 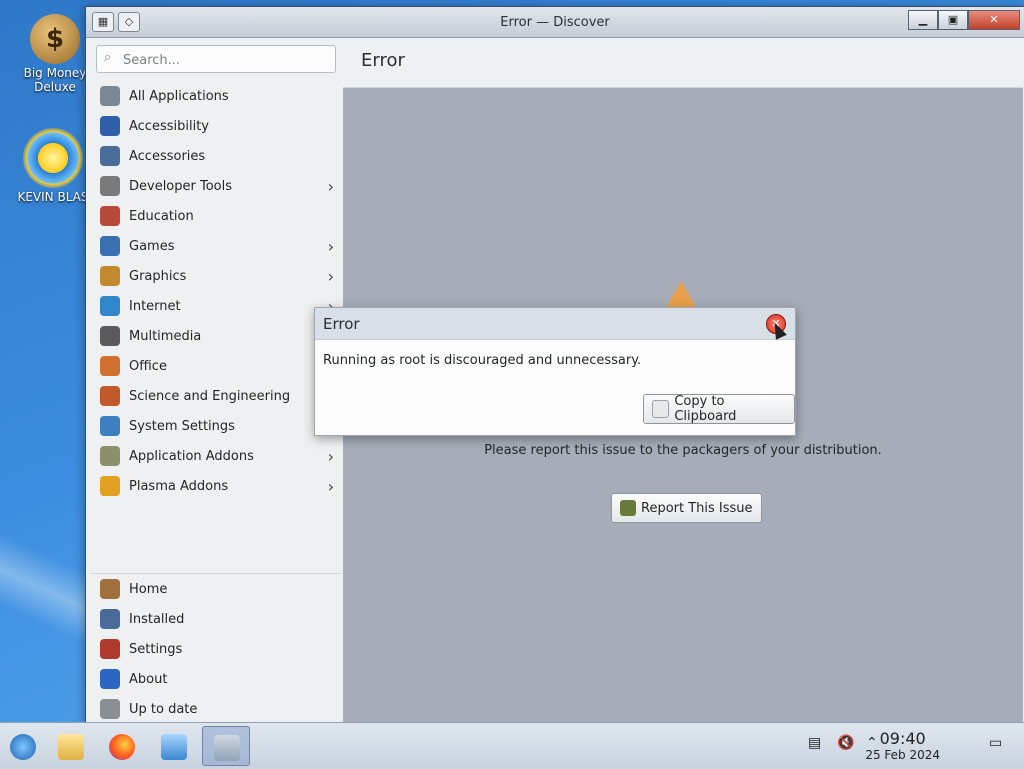 I want to click on sidebar-item-multimedia: Multimedia, so click(x=216, y=336).